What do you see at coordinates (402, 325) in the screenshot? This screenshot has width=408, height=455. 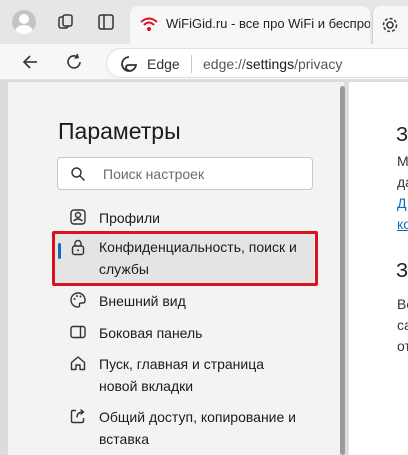 I see `content-text: са` at bounding box center [402, 325].